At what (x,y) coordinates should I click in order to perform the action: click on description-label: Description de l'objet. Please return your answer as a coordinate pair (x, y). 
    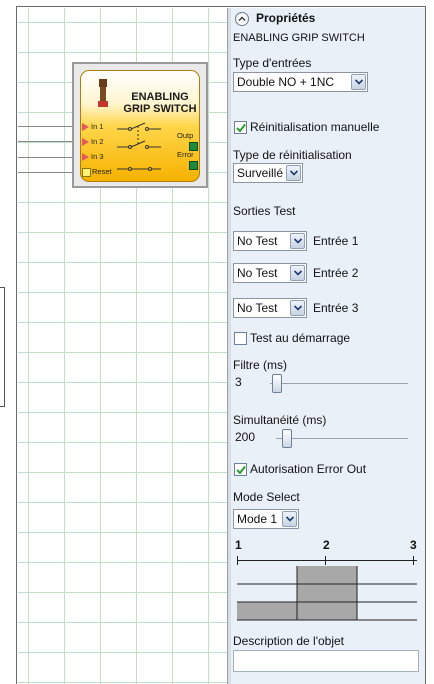
    Looking at the image, I should click on (289, 641).